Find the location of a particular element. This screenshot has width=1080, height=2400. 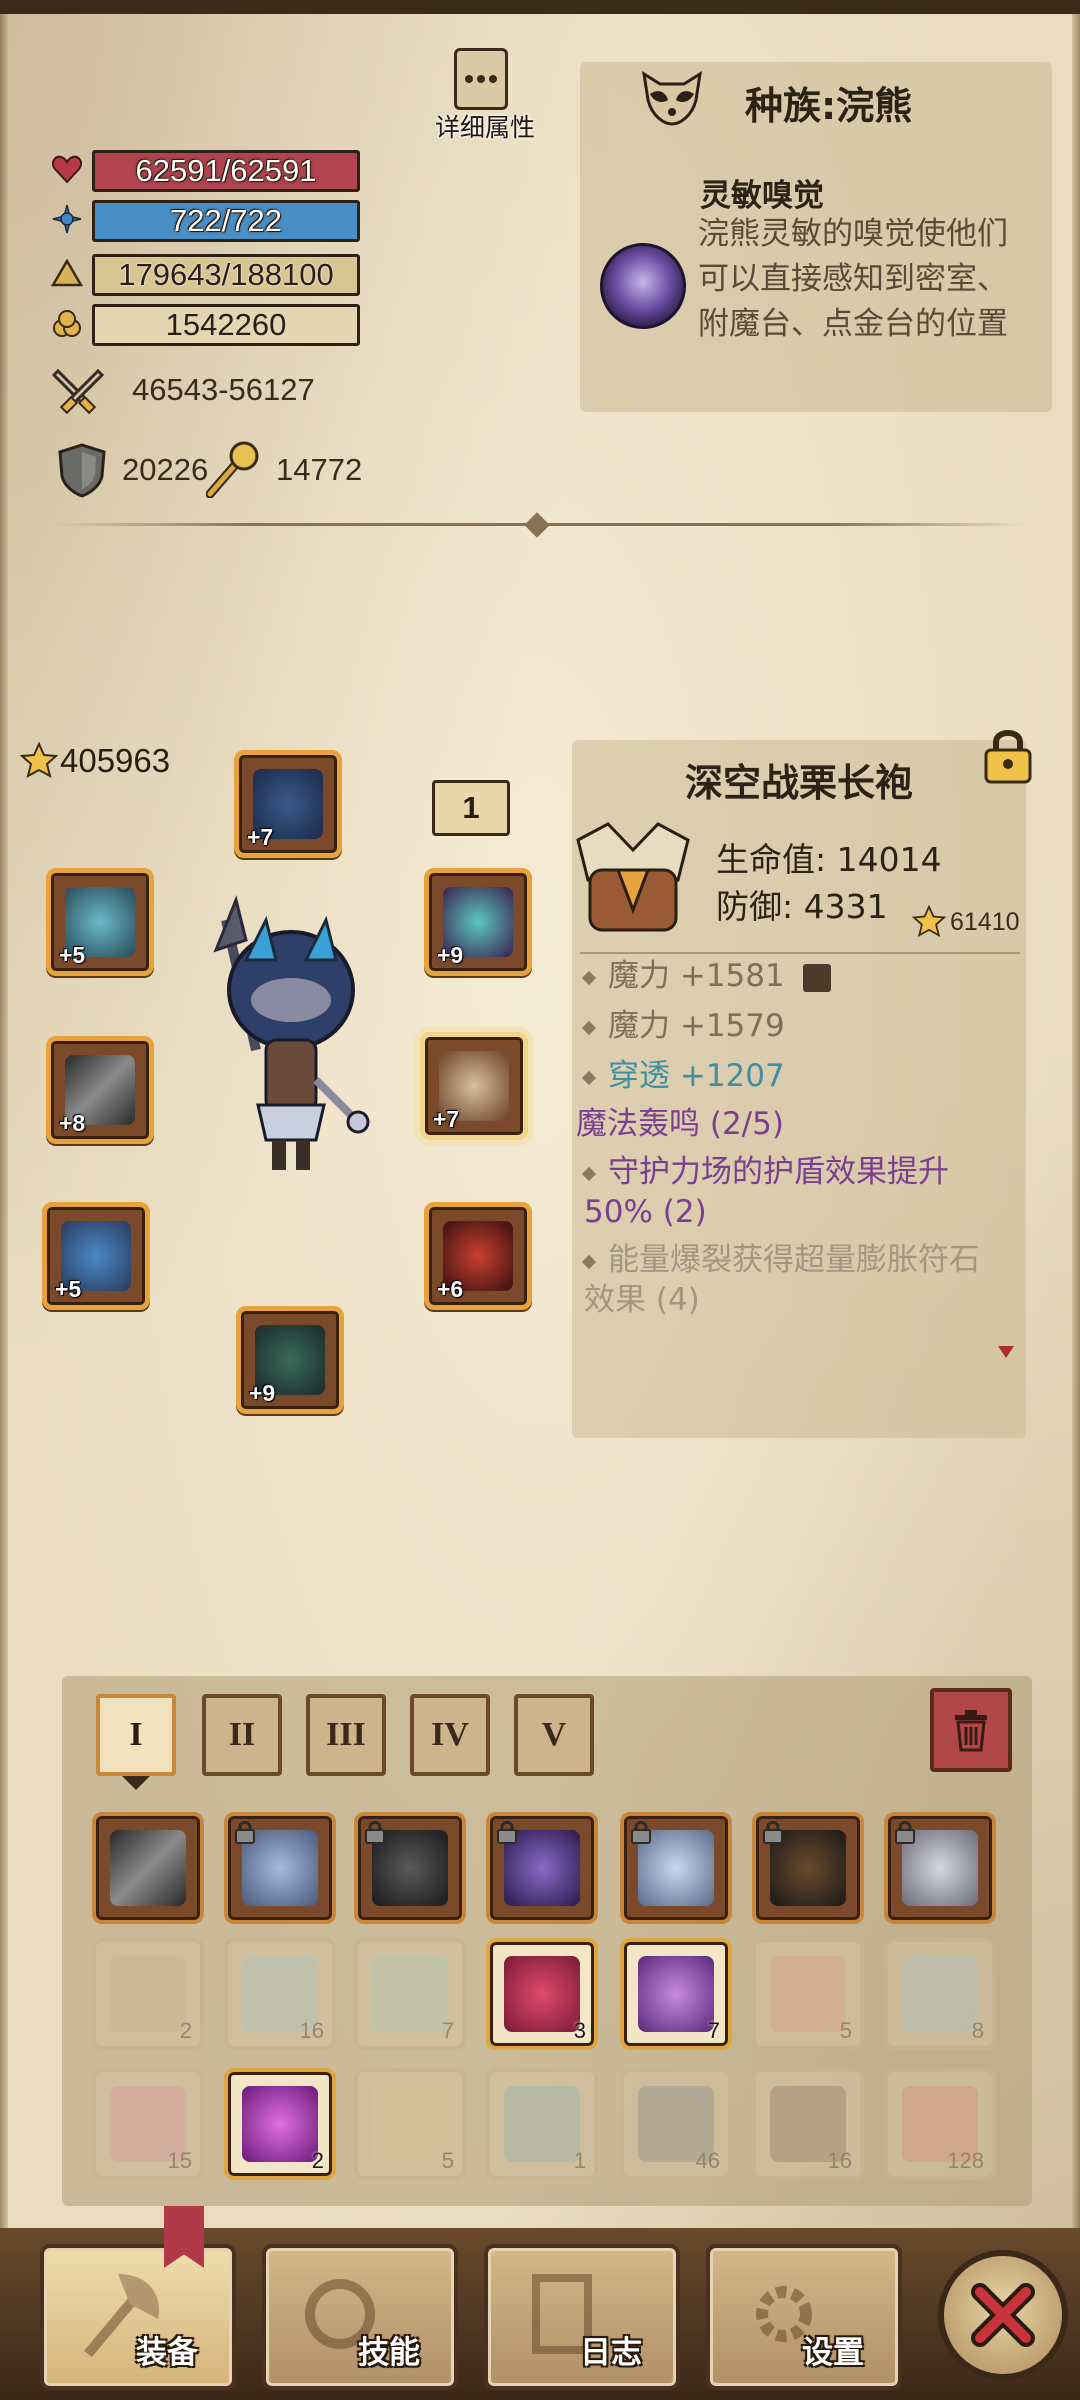

magic-resist-icon is located at coordinates (233, 471).